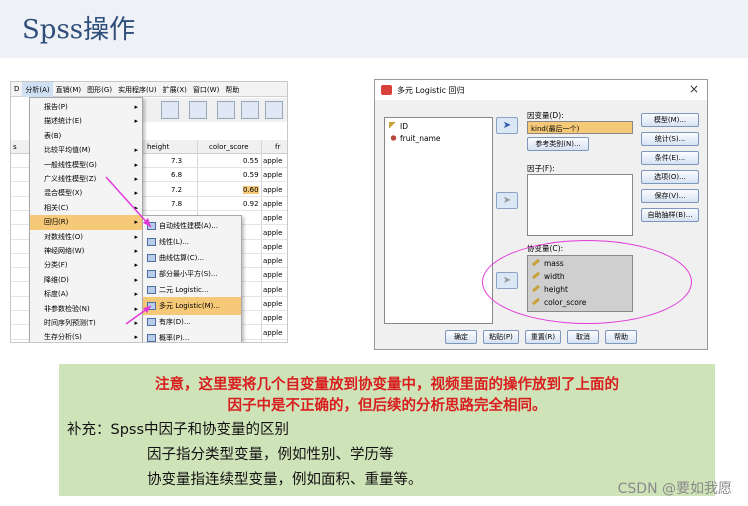 This screenshot has height=506, width=748. I want to click on note-covariate-definition: 协变量指连续型变量，例如面积、重量等。, so click(285, 480).